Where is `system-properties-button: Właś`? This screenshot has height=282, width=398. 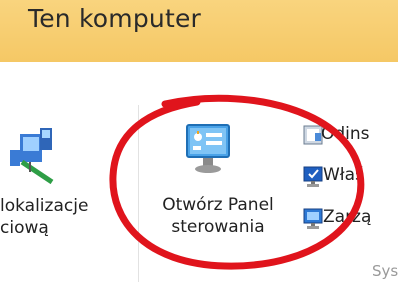 system-properties-button: Właś is located at coordinates (350, 177).